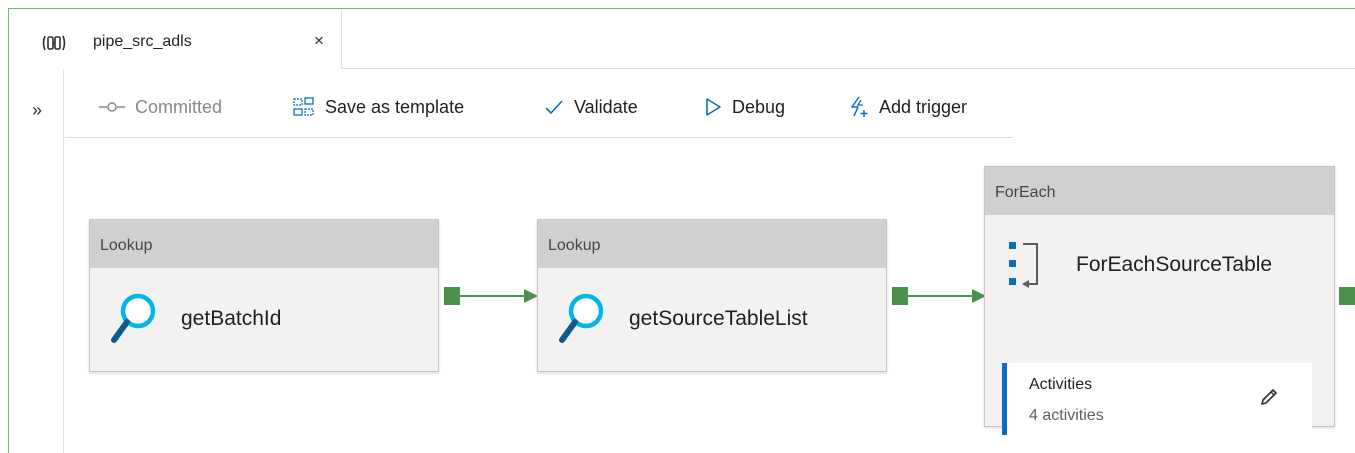  What do you see at coordinates (759, 106) in the screenshot?
I see `debug-label: Debug` at bounding box center [759, 106].